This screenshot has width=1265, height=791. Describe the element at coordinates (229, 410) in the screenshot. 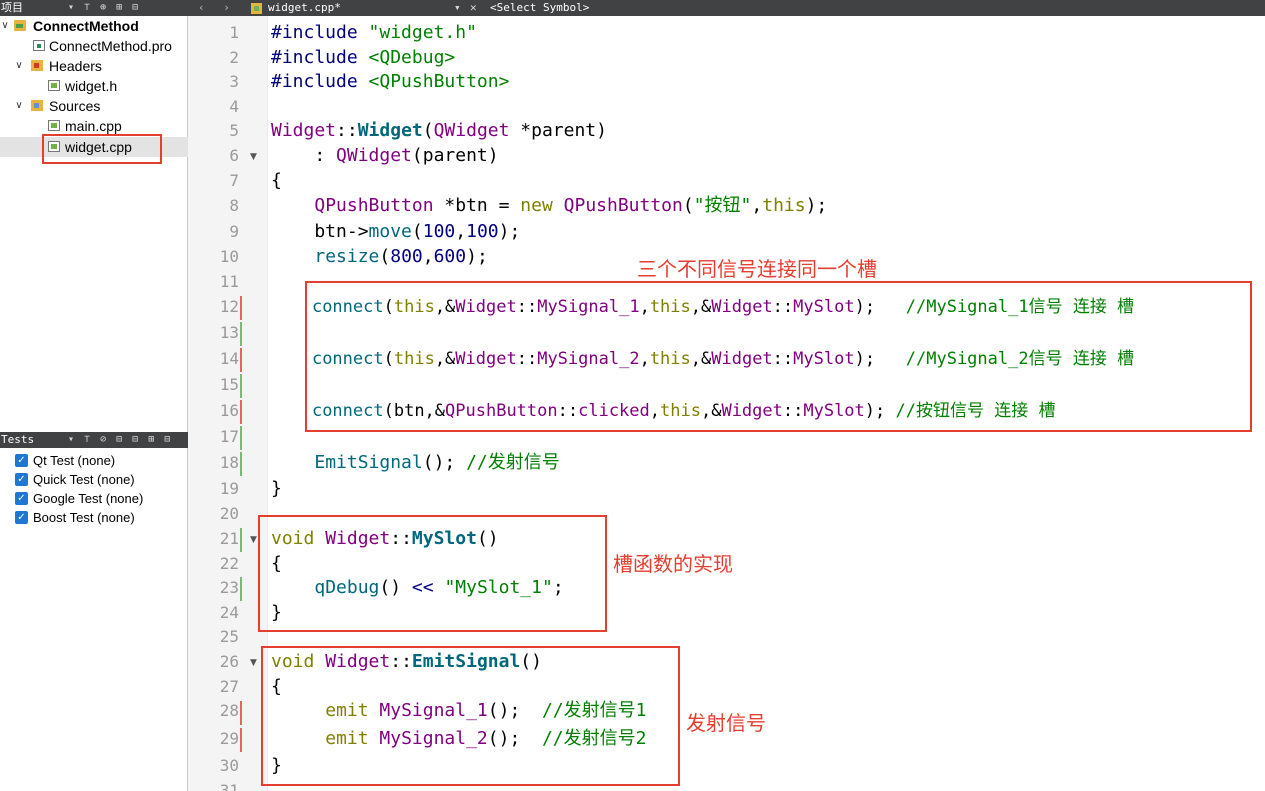

I see `line-number: 16` at that location.